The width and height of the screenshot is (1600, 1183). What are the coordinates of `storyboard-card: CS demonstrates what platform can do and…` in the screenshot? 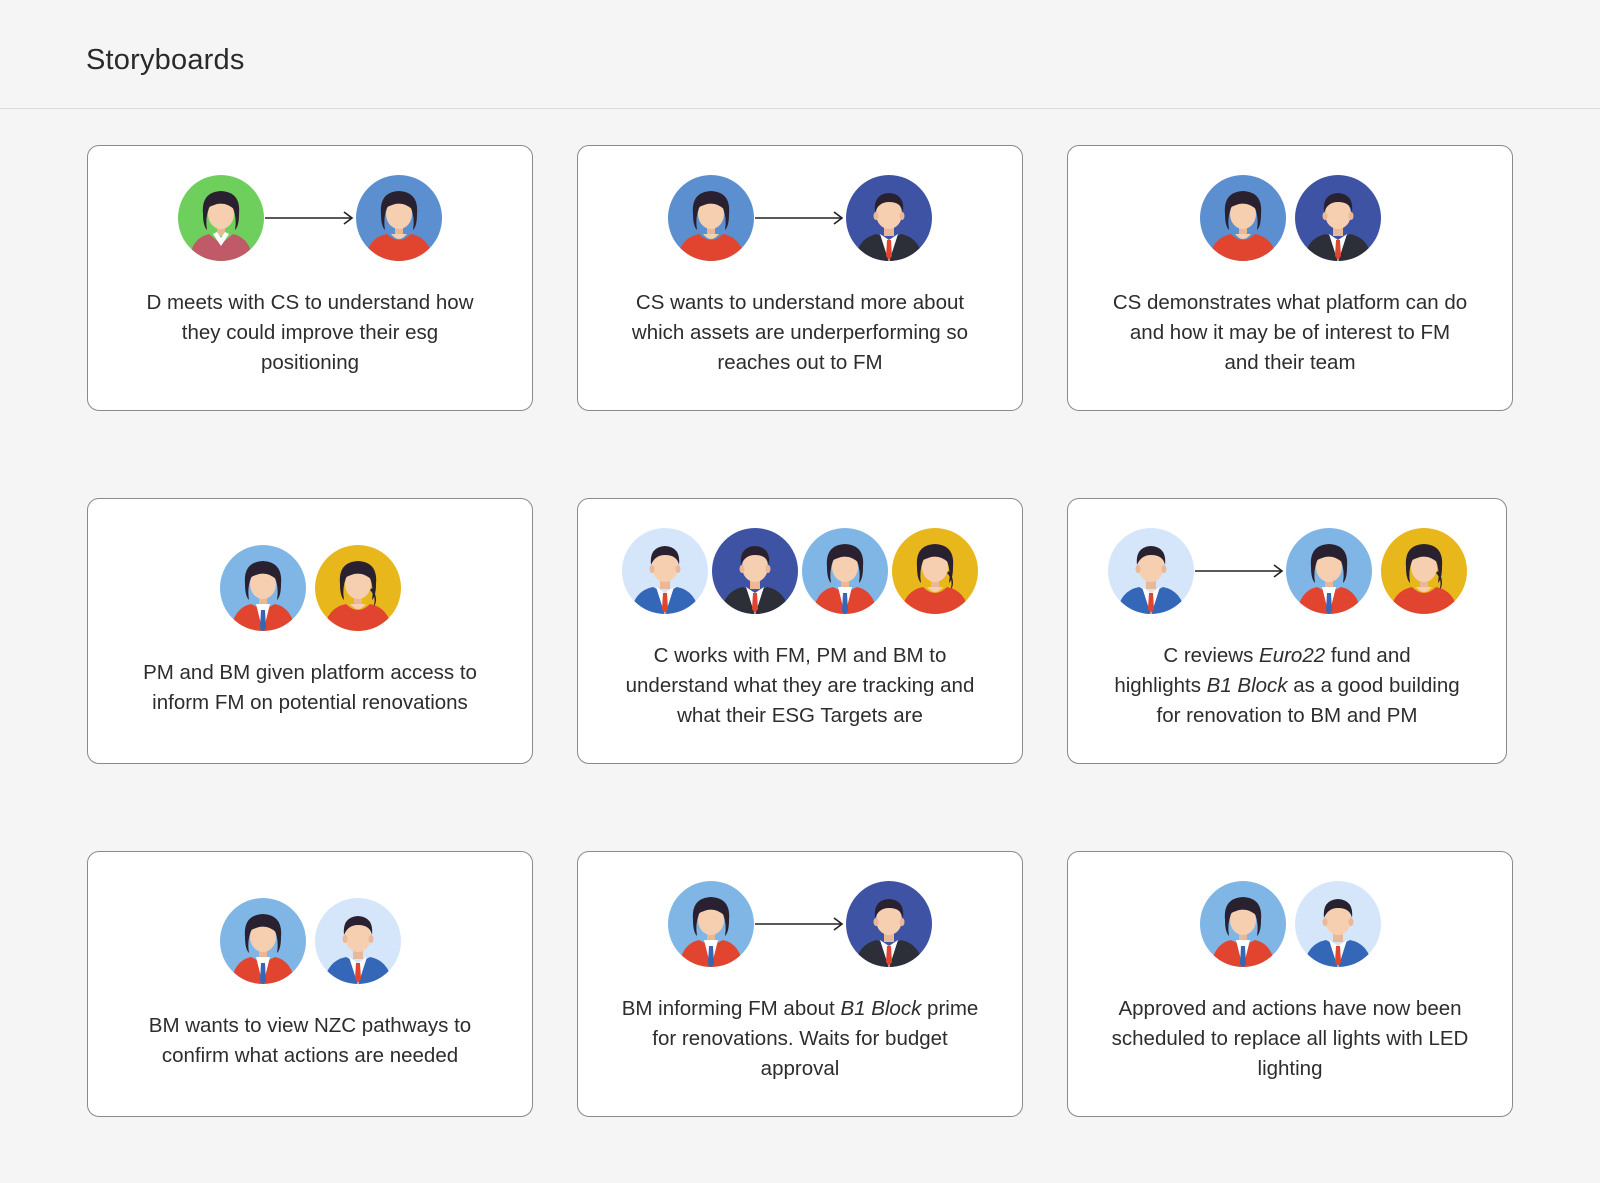 It's located at (1290, 278).